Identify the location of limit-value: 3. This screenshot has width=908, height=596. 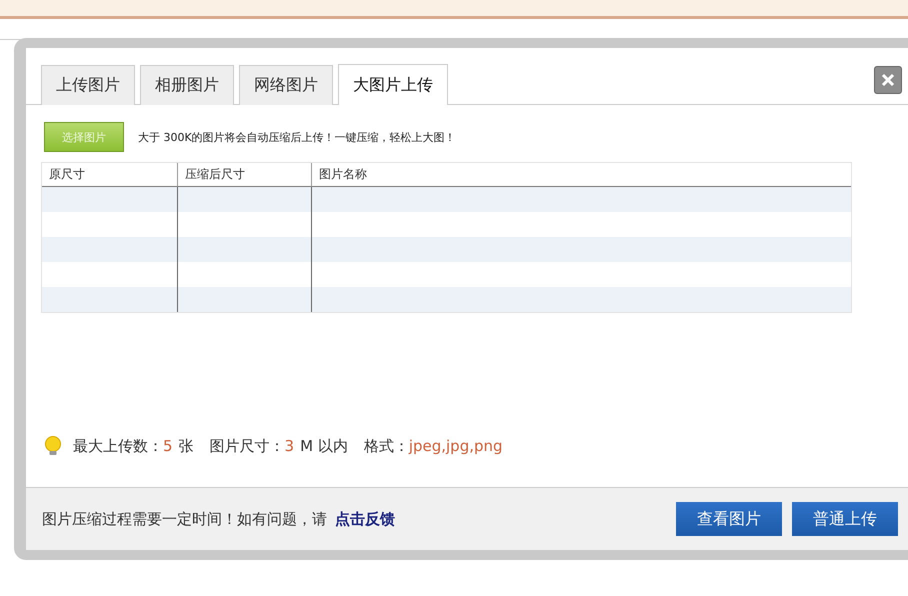
(289, 446).